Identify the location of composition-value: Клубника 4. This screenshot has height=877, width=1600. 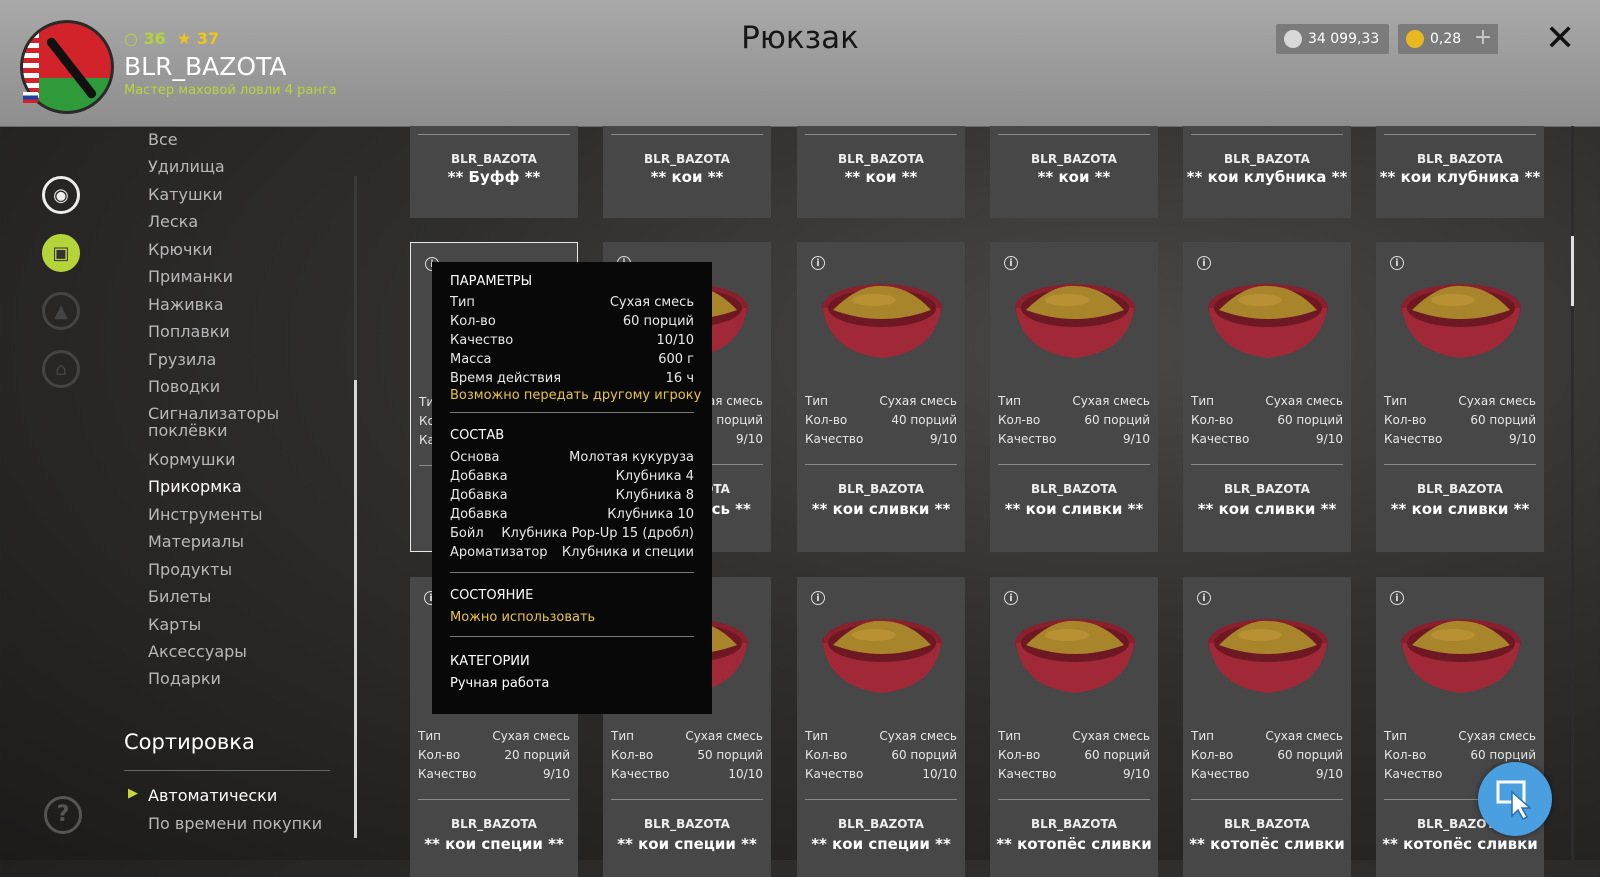
(654, 476).